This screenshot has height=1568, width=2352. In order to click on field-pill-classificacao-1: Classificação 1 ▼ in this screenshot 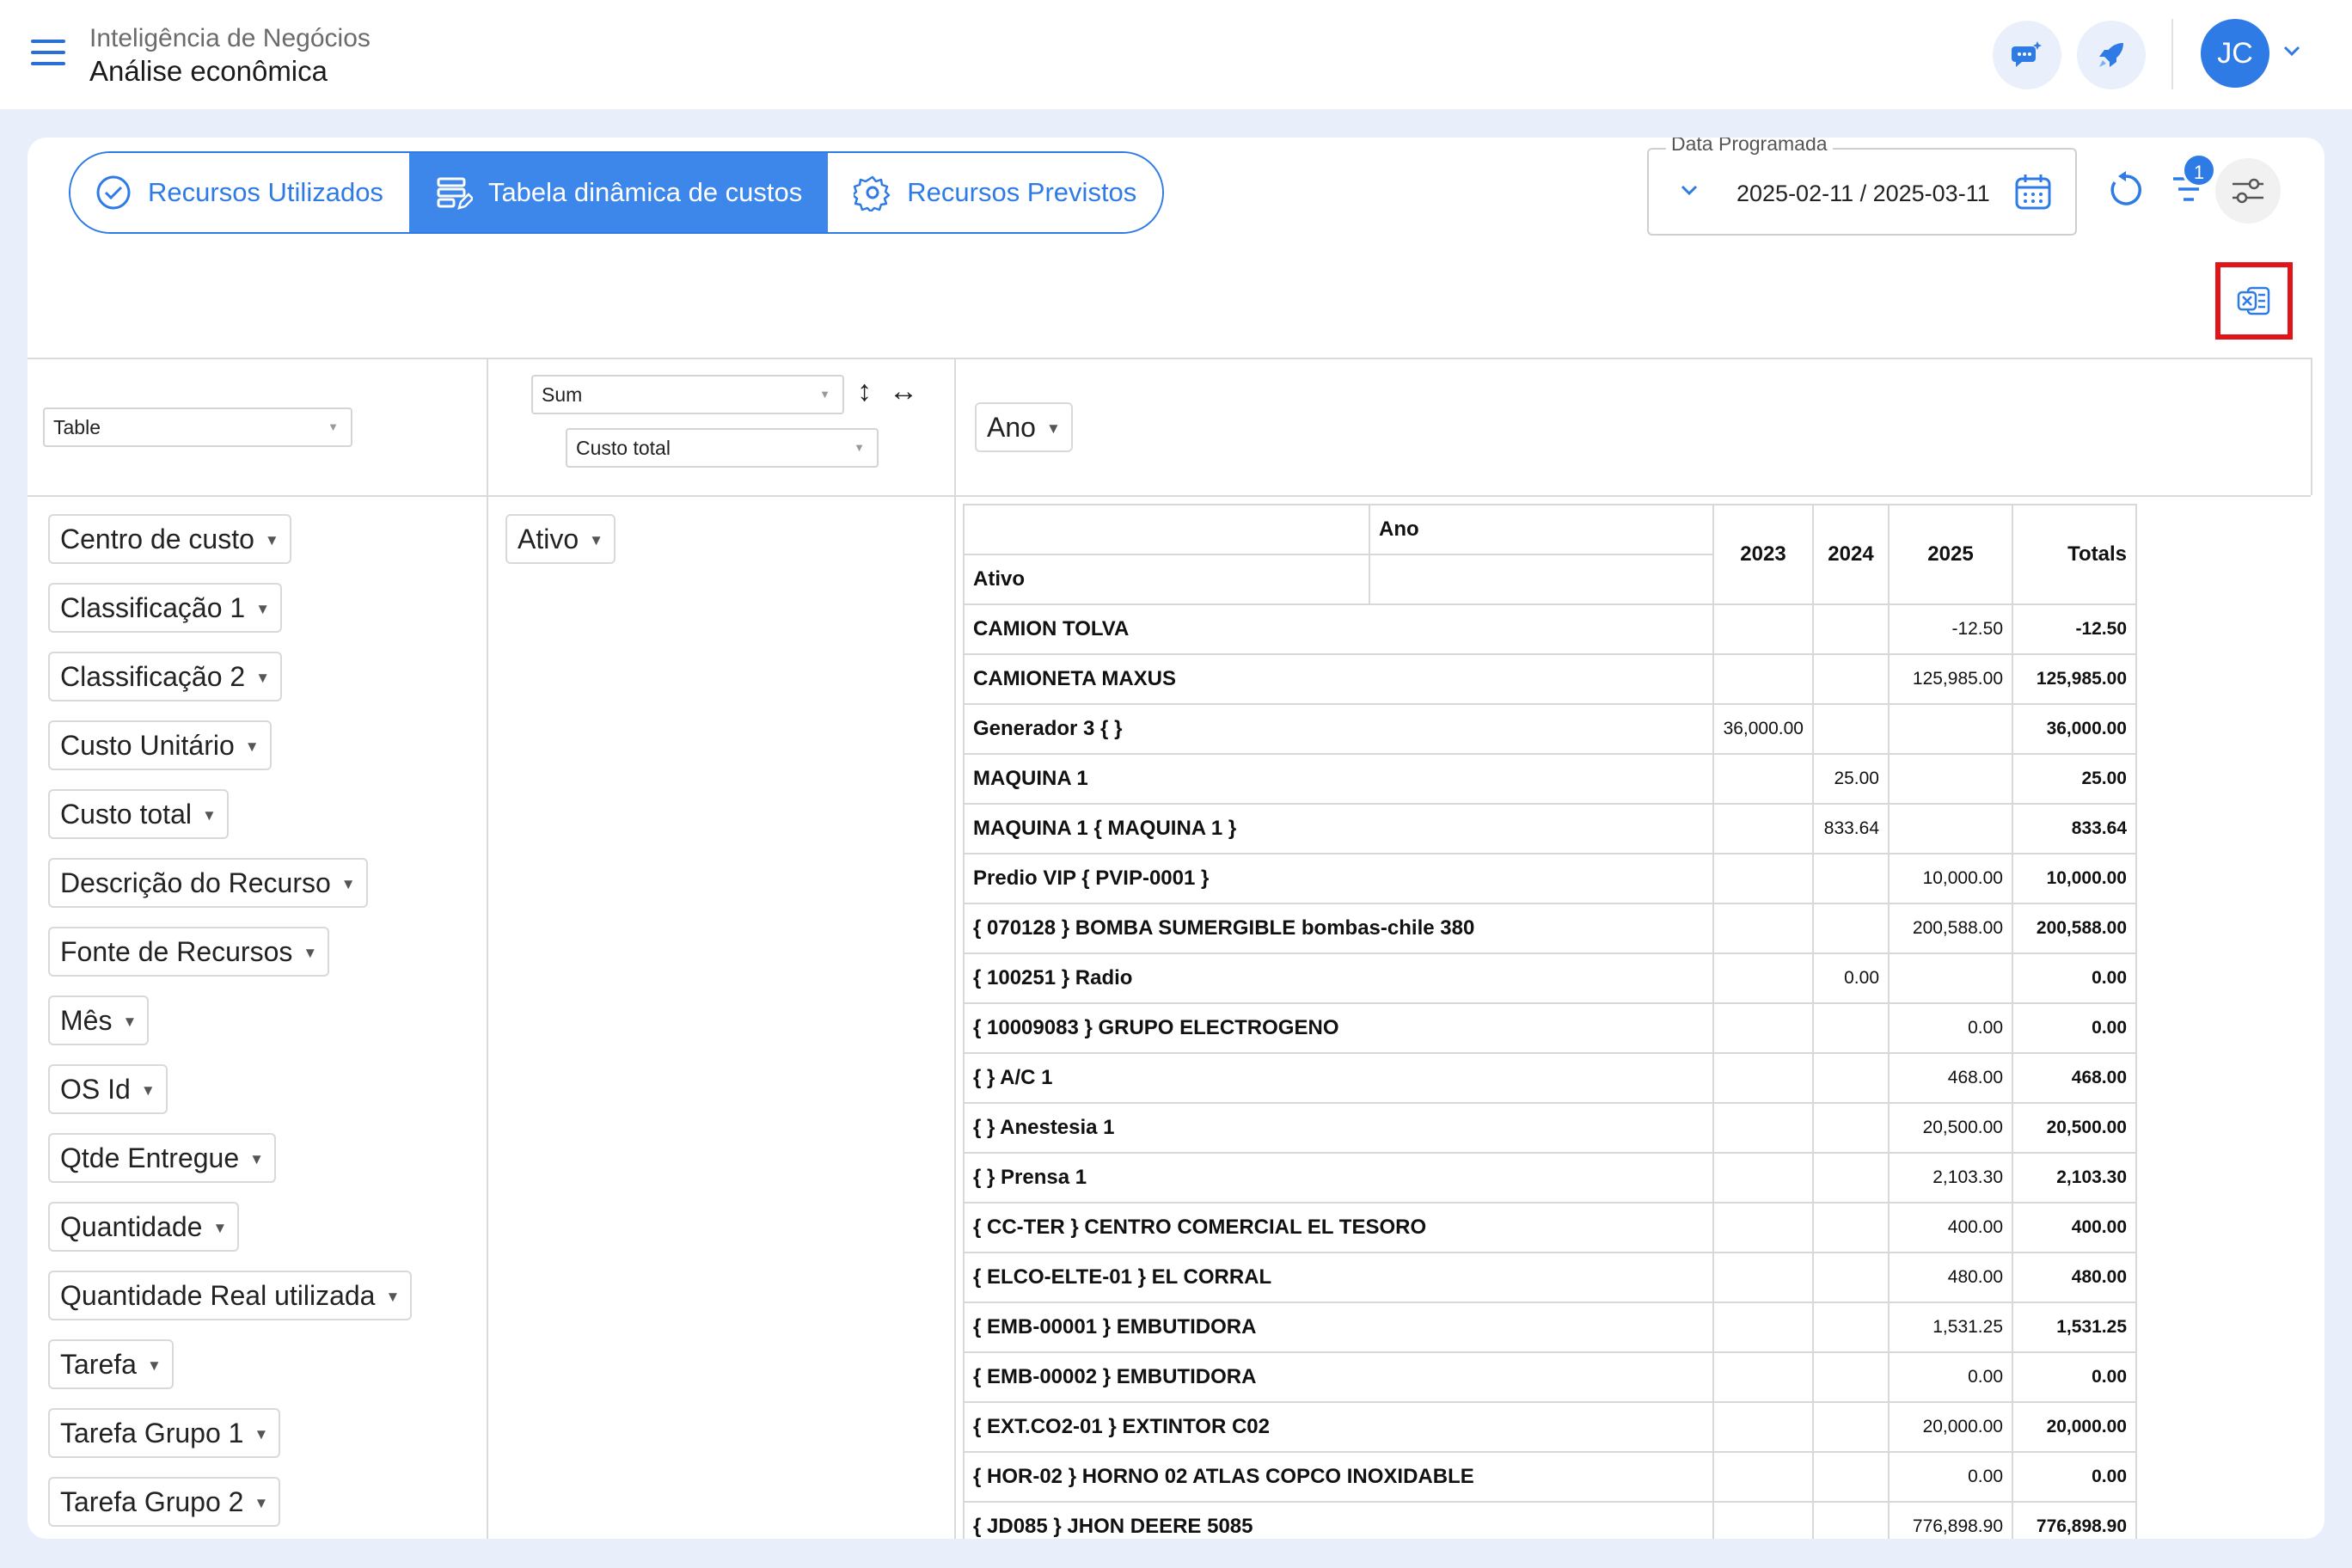, I will do `click(165, 608)`.